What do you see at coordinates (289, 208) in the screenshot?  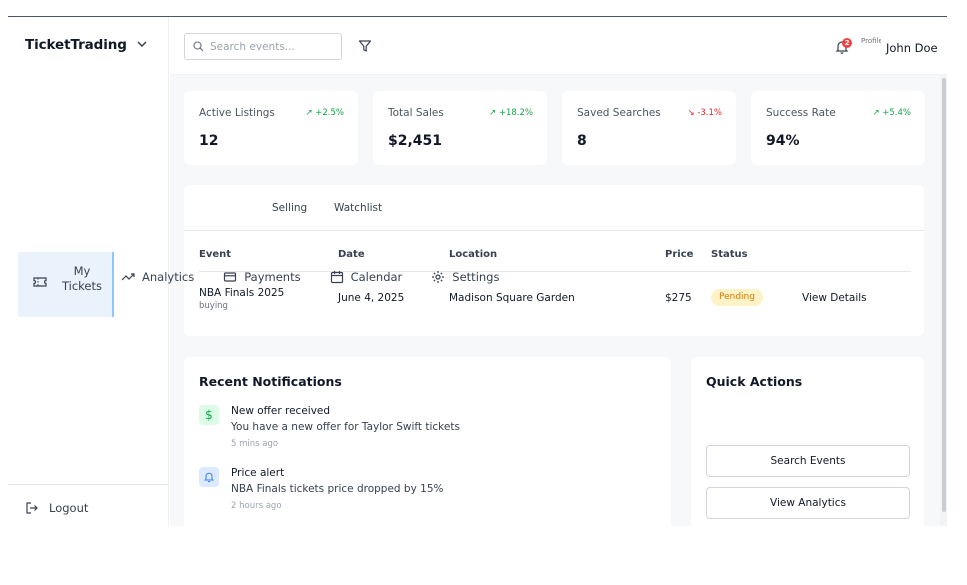 I see `tab-selling: Selling` at bounding box center [289, 208].